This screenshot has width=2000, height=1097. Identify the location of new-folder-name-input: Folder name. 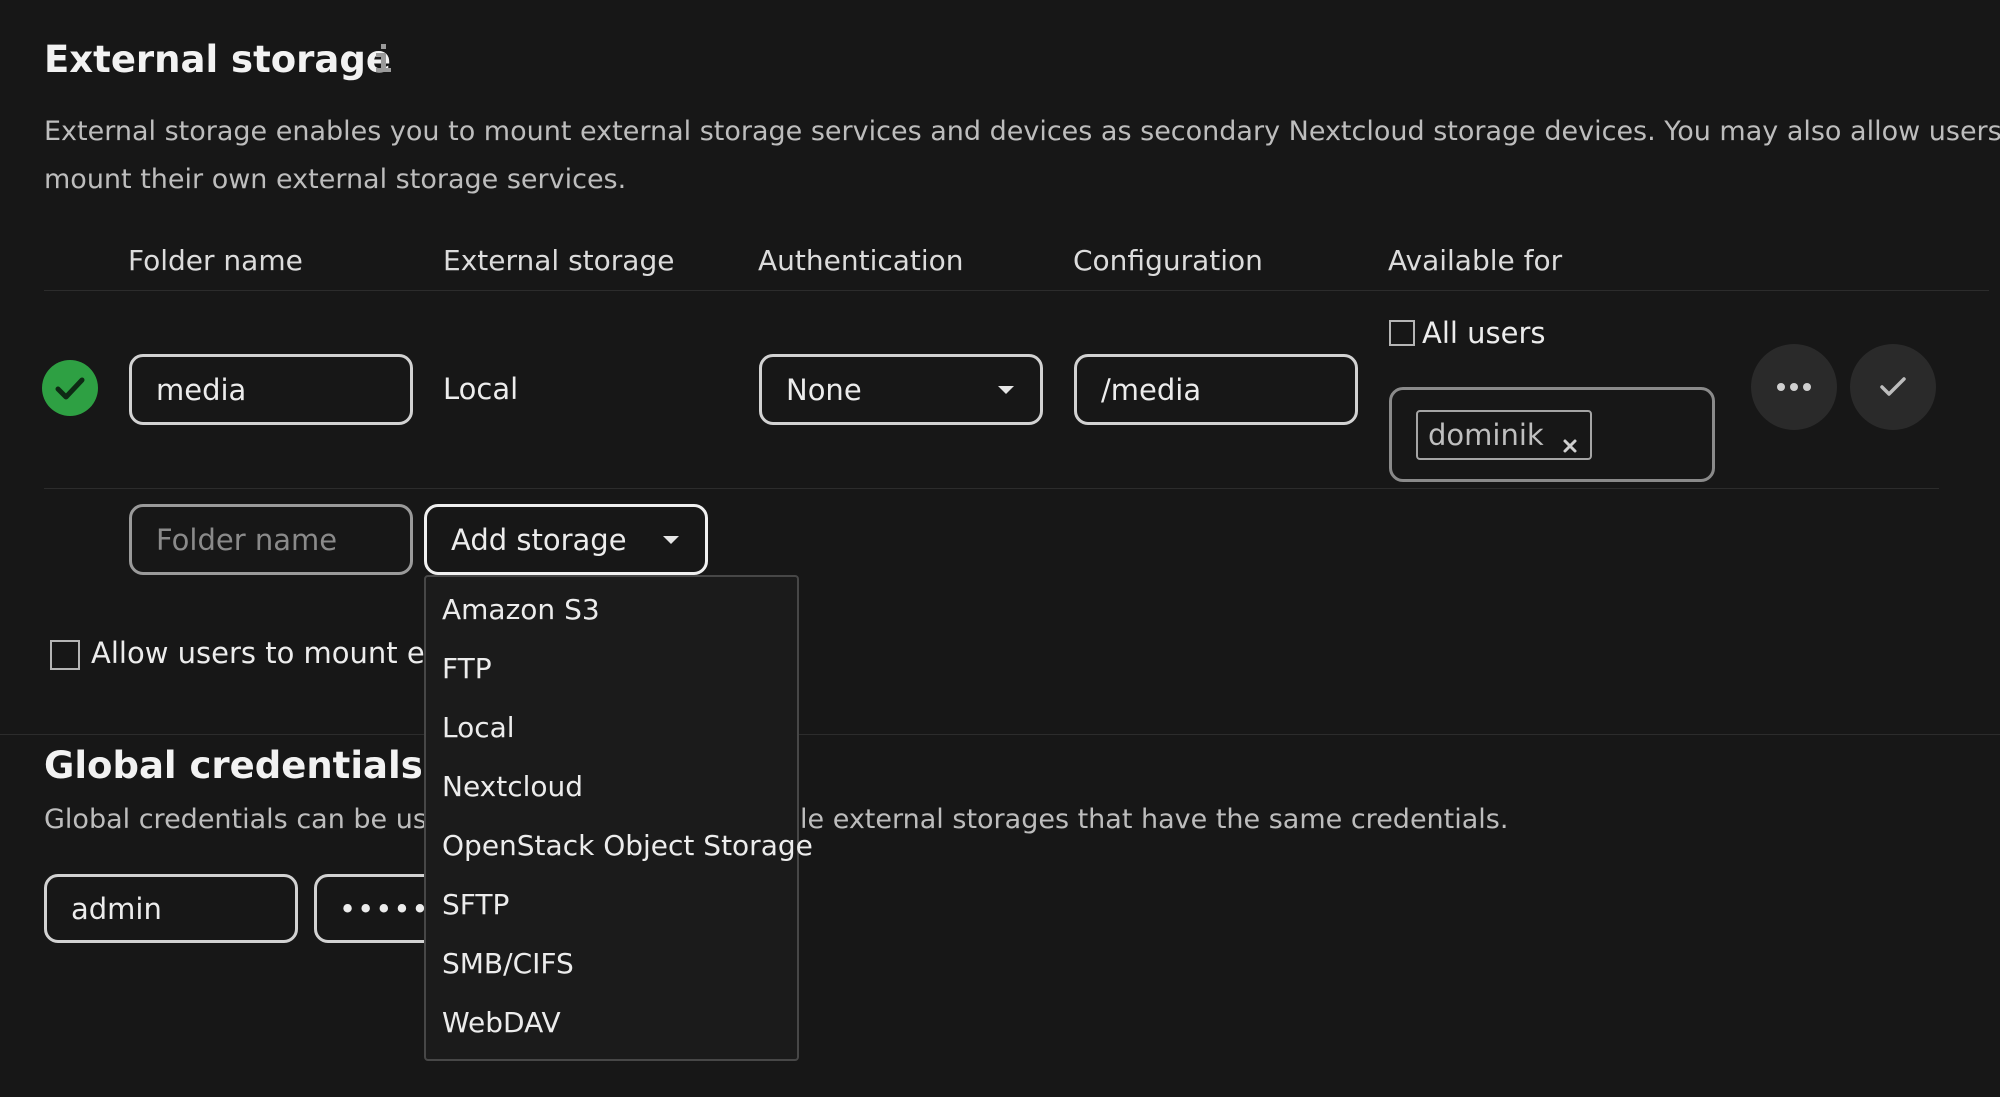
(271, 539).